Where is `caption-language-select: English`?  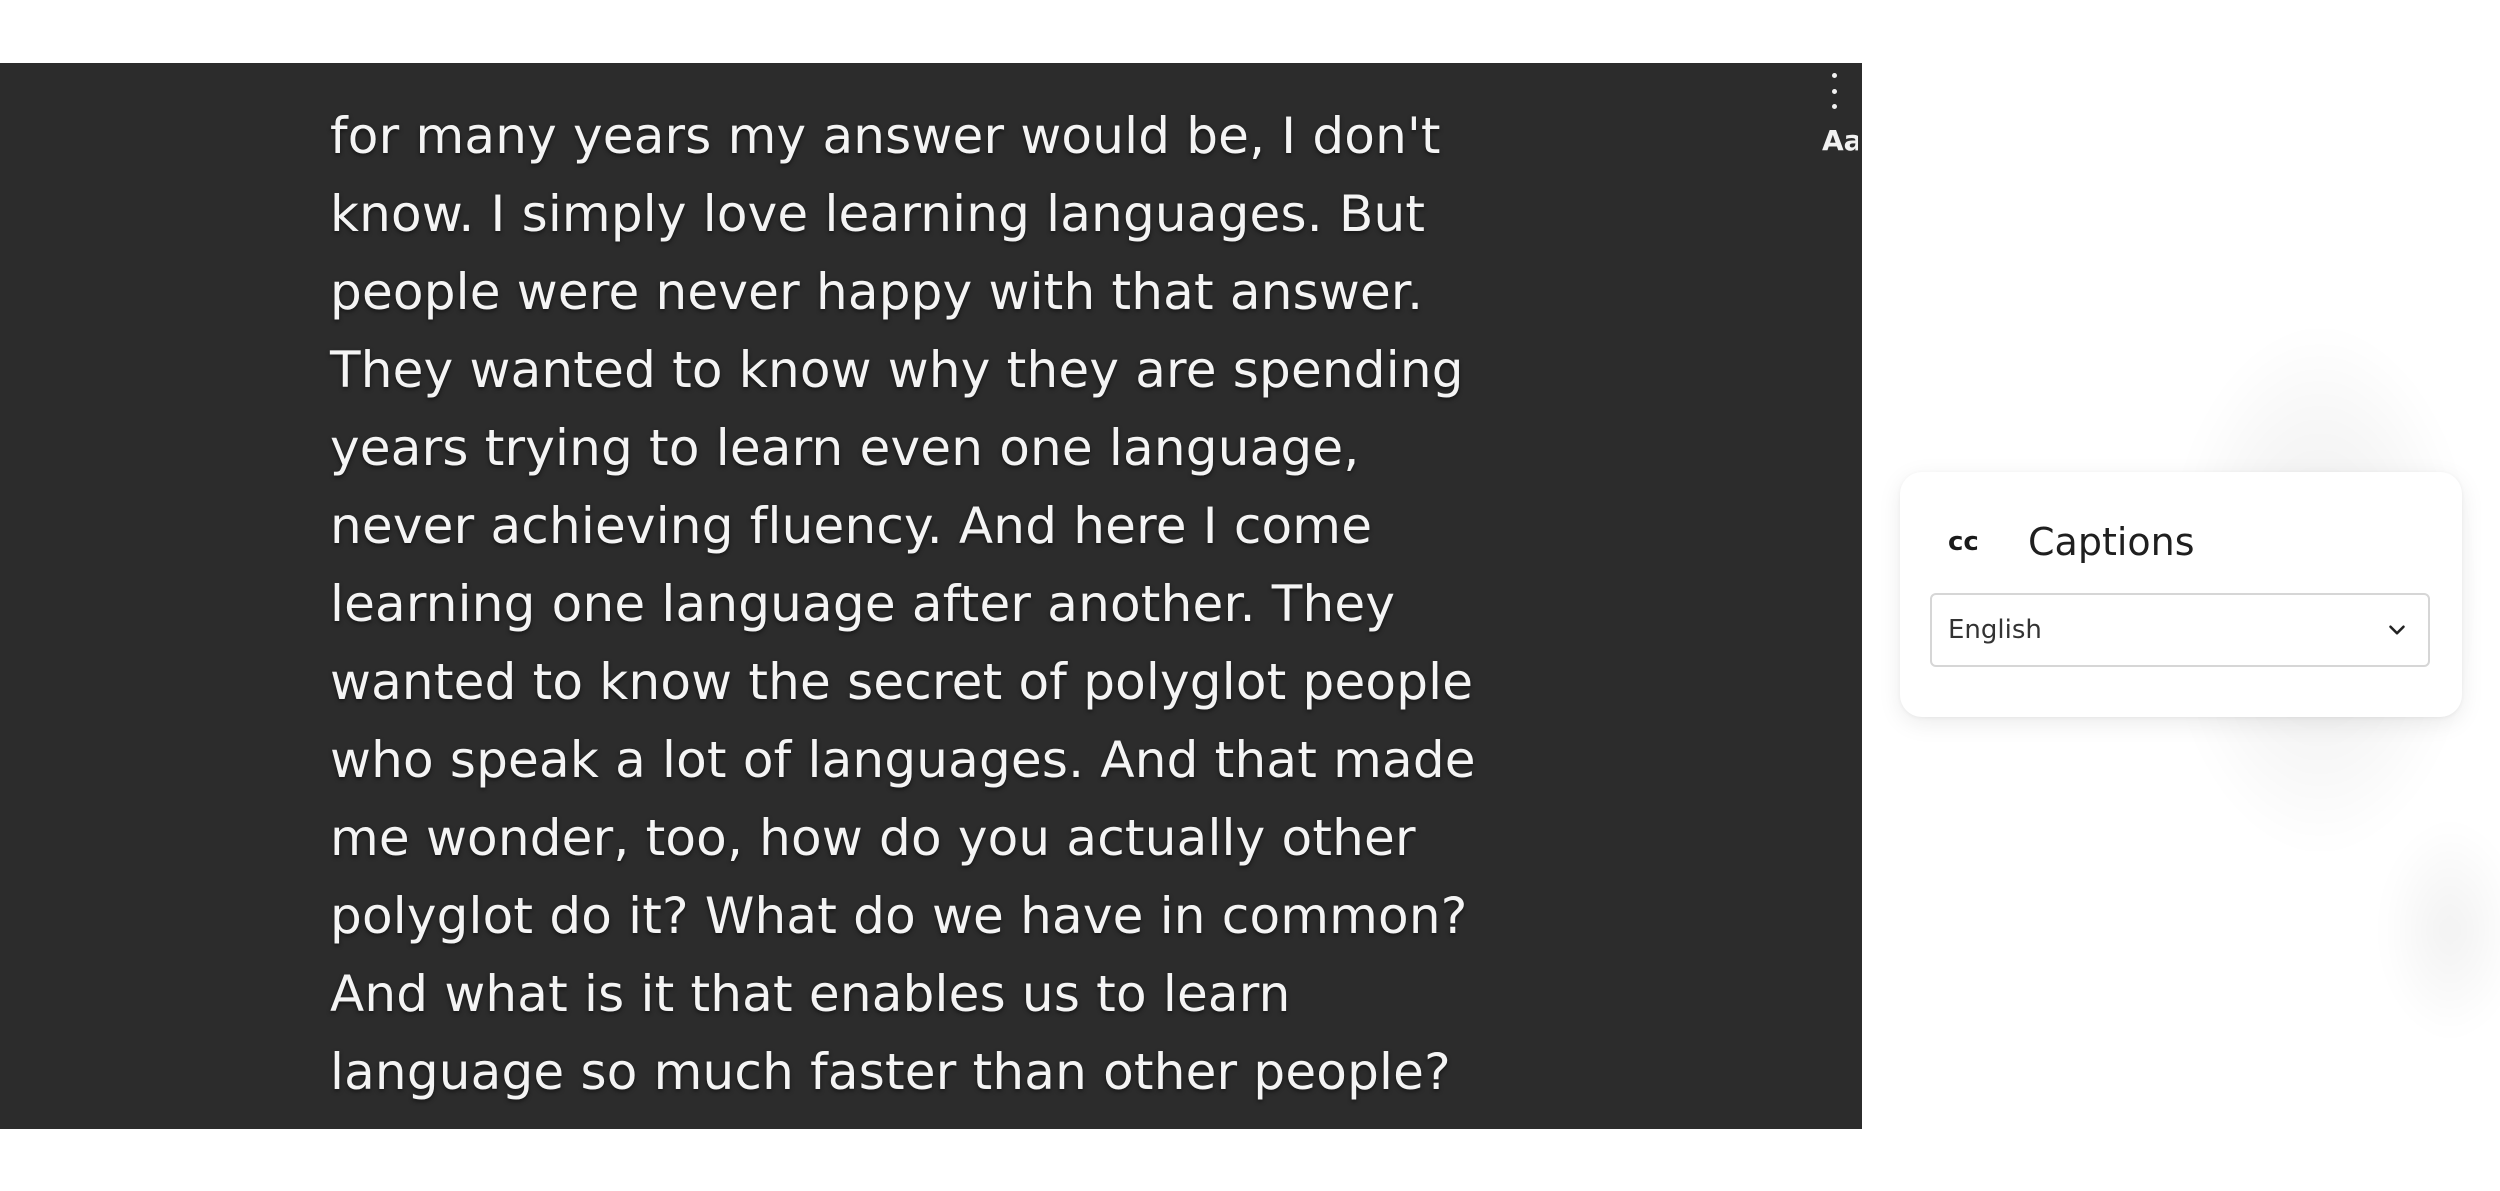
caption-language-select: English is located at coordinates (2180, 630).